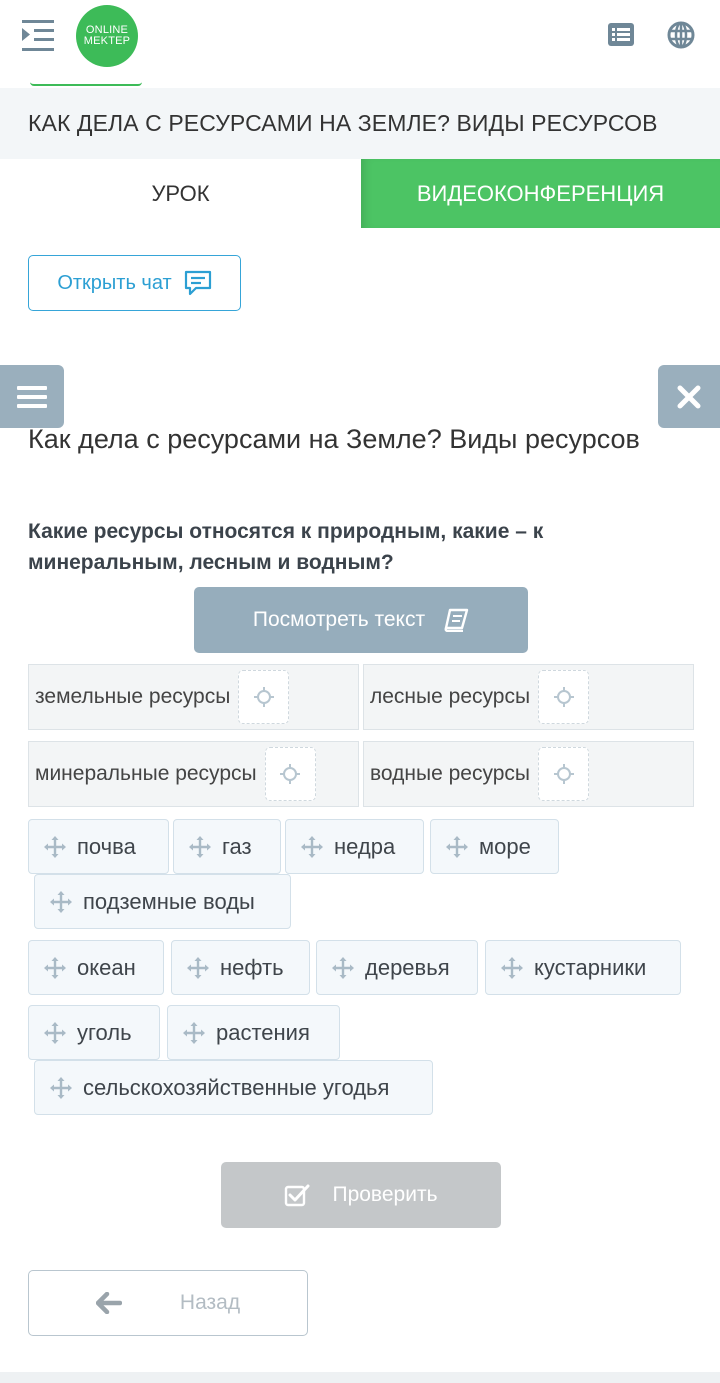 This screenshot has width=720, height=1383. Describe the element at coordinates (106, 967) in the screenshot. I see `chip-label: океан` at that location.